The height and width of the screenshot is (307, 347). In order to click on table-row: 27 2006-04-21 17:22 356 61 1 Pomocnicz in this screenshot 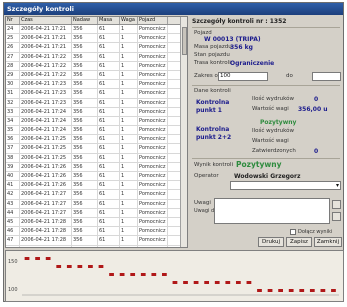, I will do `click(96, 57)`.